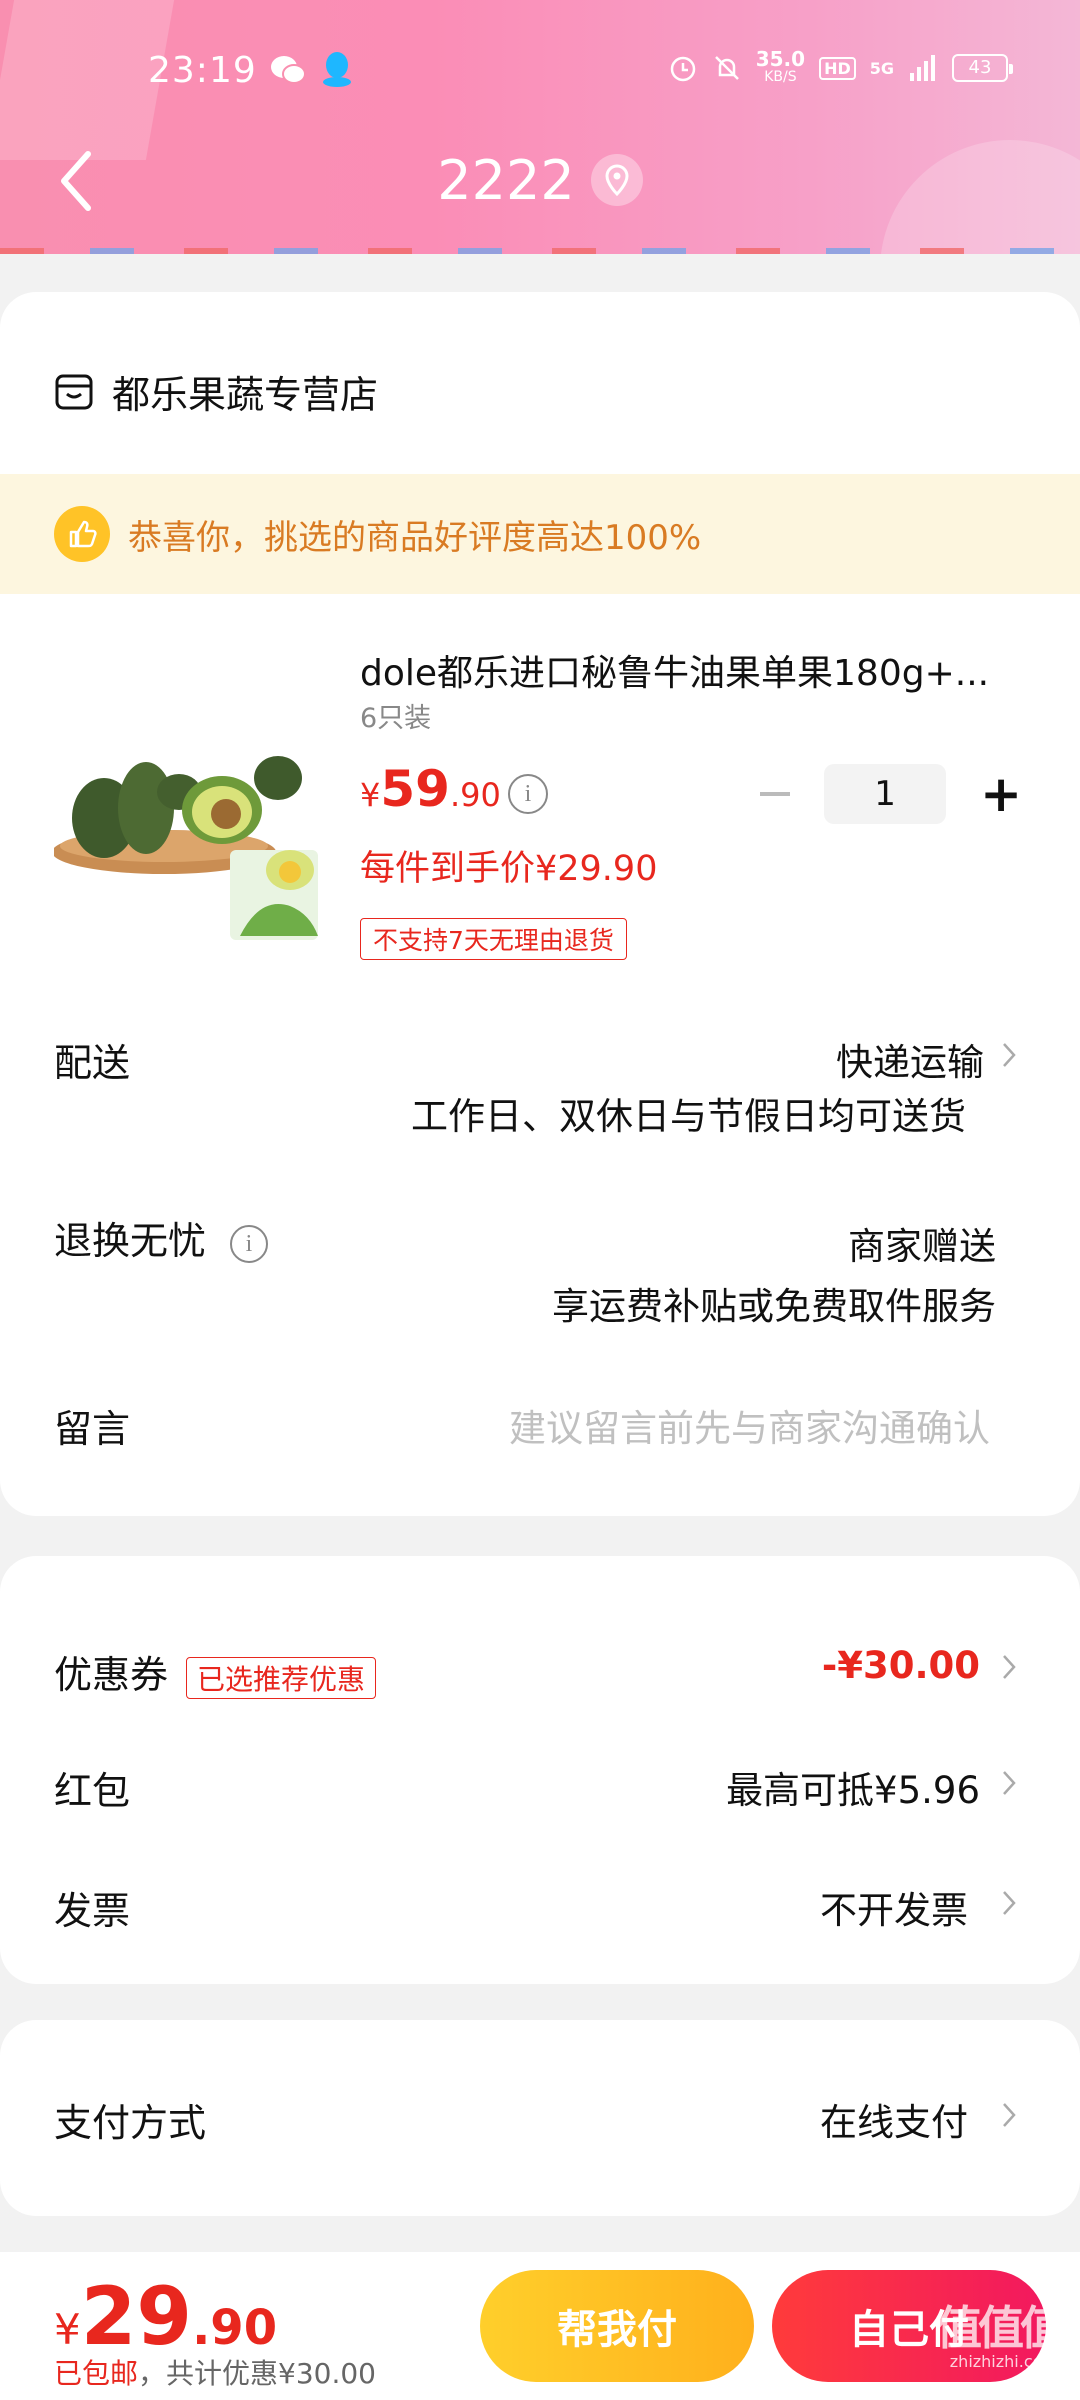  Describe the element at coordinates (202, 70) in the screenshot. I see `status-time: 23:19` at that location.